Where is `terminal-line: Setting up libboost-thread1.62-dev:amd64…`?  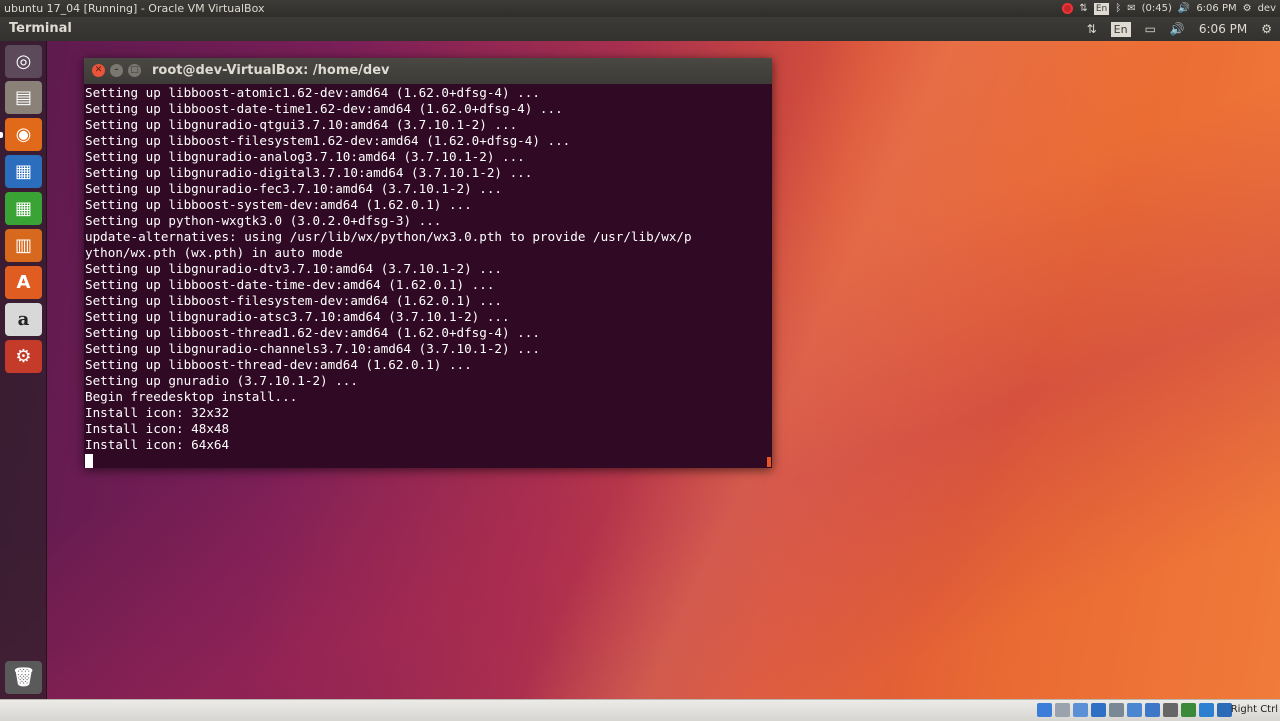 terminal-line: Setting up libboost-thread1.62-dev:amd64… is located at coordinates (312, 332).